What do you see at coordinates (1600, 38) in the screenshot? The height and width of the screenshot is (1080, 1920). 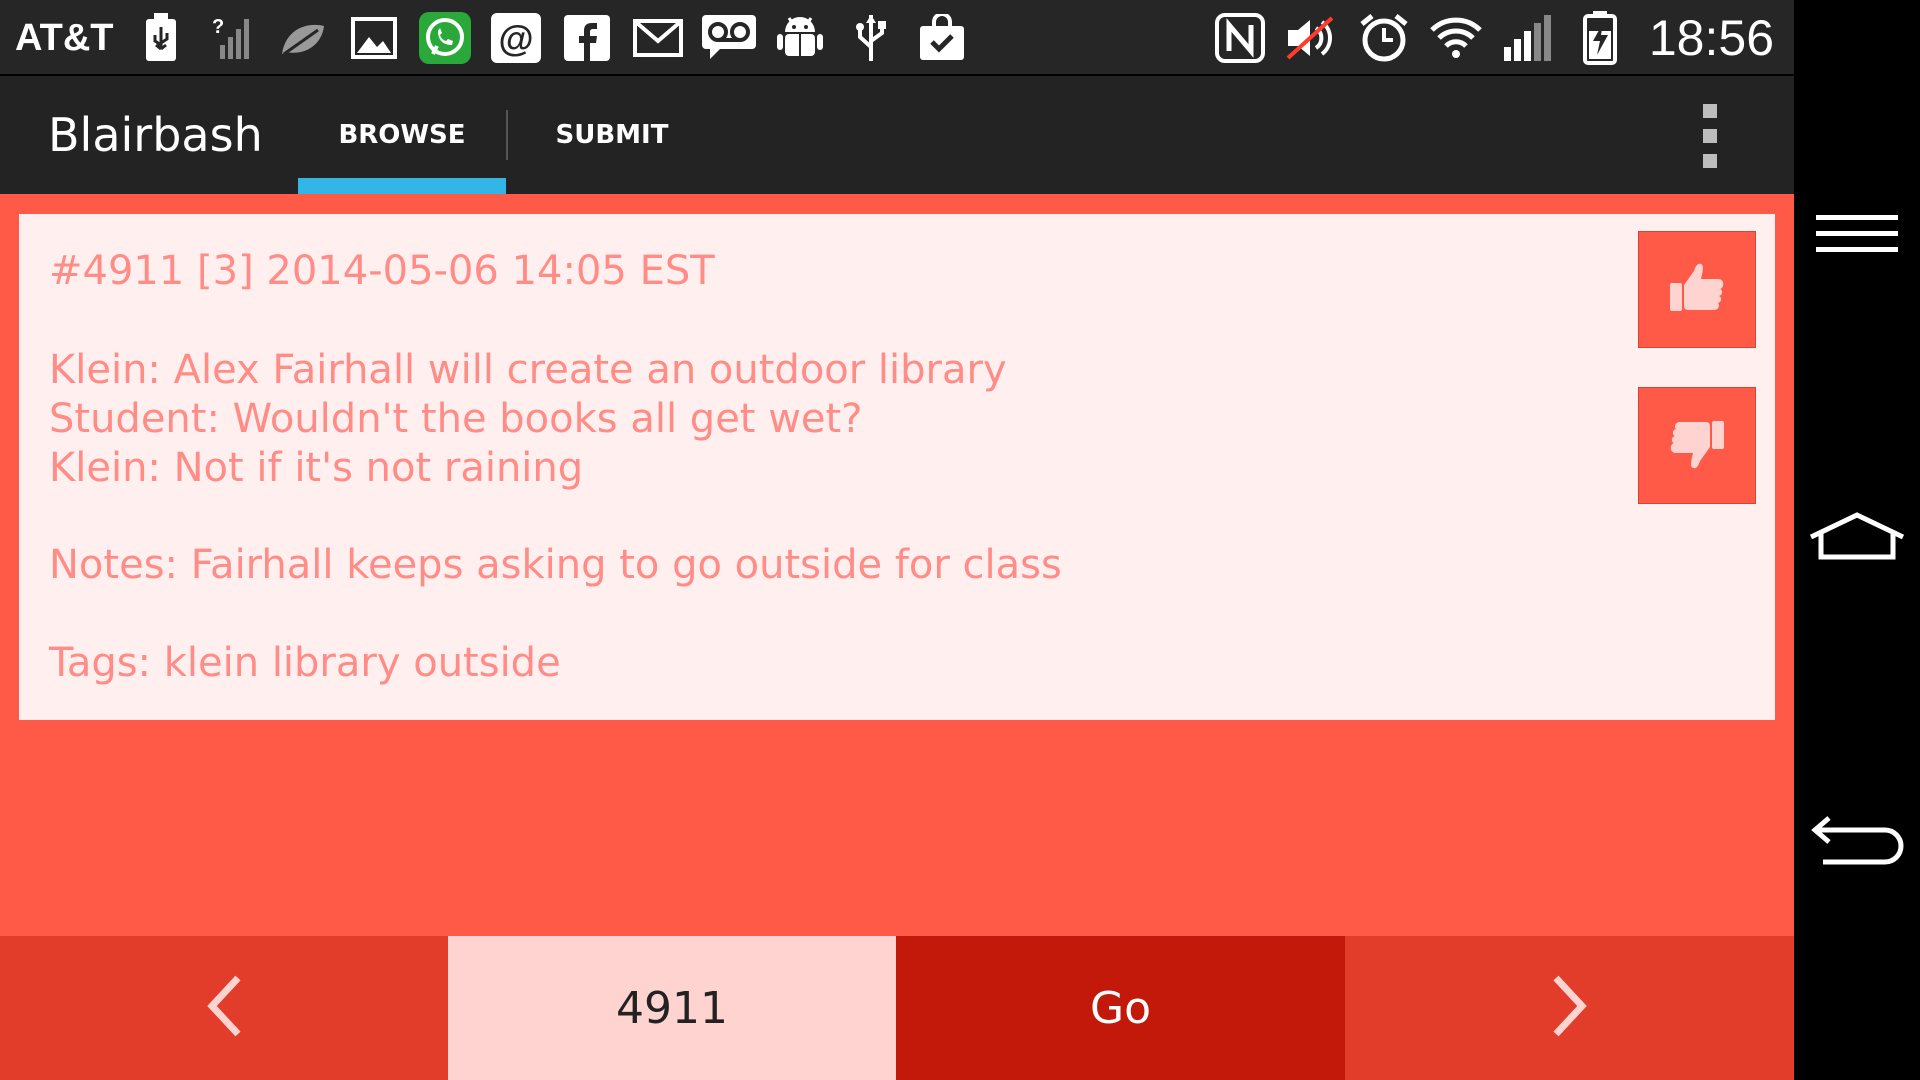 I see `battery-charging-icon` at bounding box center [1600, 38].